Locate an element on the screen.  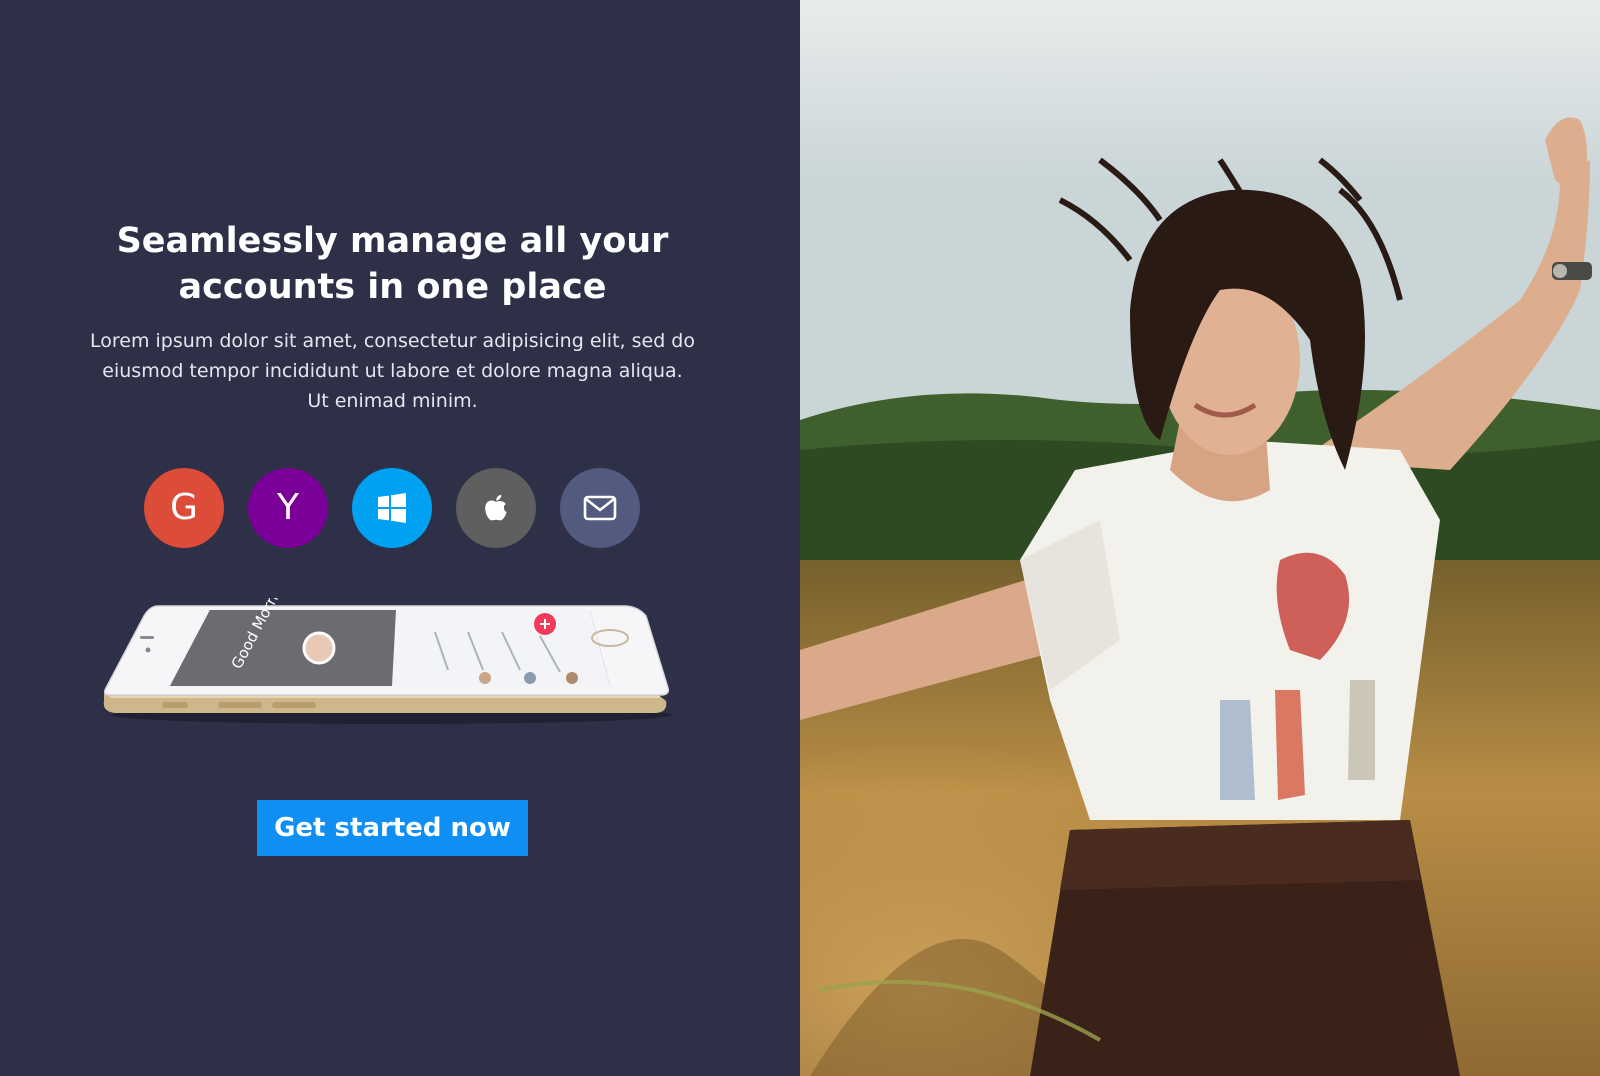
google-icon: G is located at coordinates (184, 507).